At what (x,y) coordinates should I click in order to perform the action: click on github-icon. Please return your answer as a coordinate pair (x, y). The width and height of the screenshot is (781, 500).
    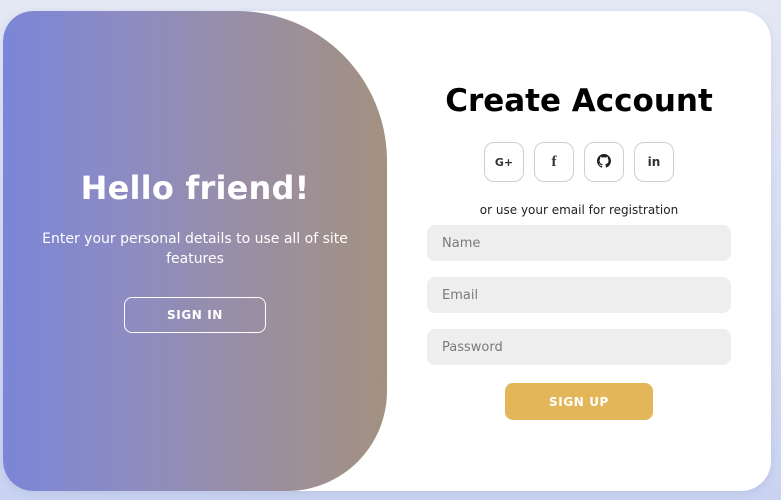
    Looking at the image, I should click on (604, 162).